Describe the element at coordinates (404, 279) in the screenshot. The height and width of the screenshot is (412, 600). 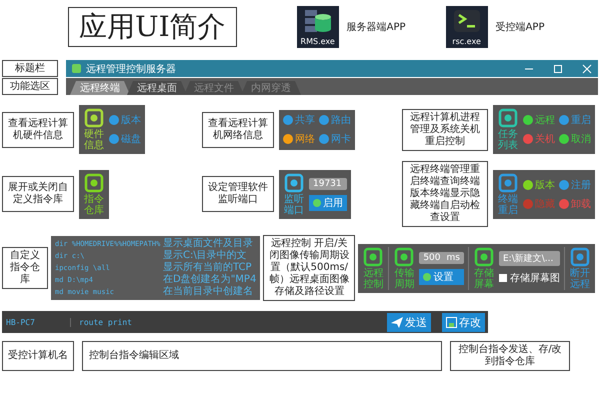
I see `tool-label: 传输周期` at that location.